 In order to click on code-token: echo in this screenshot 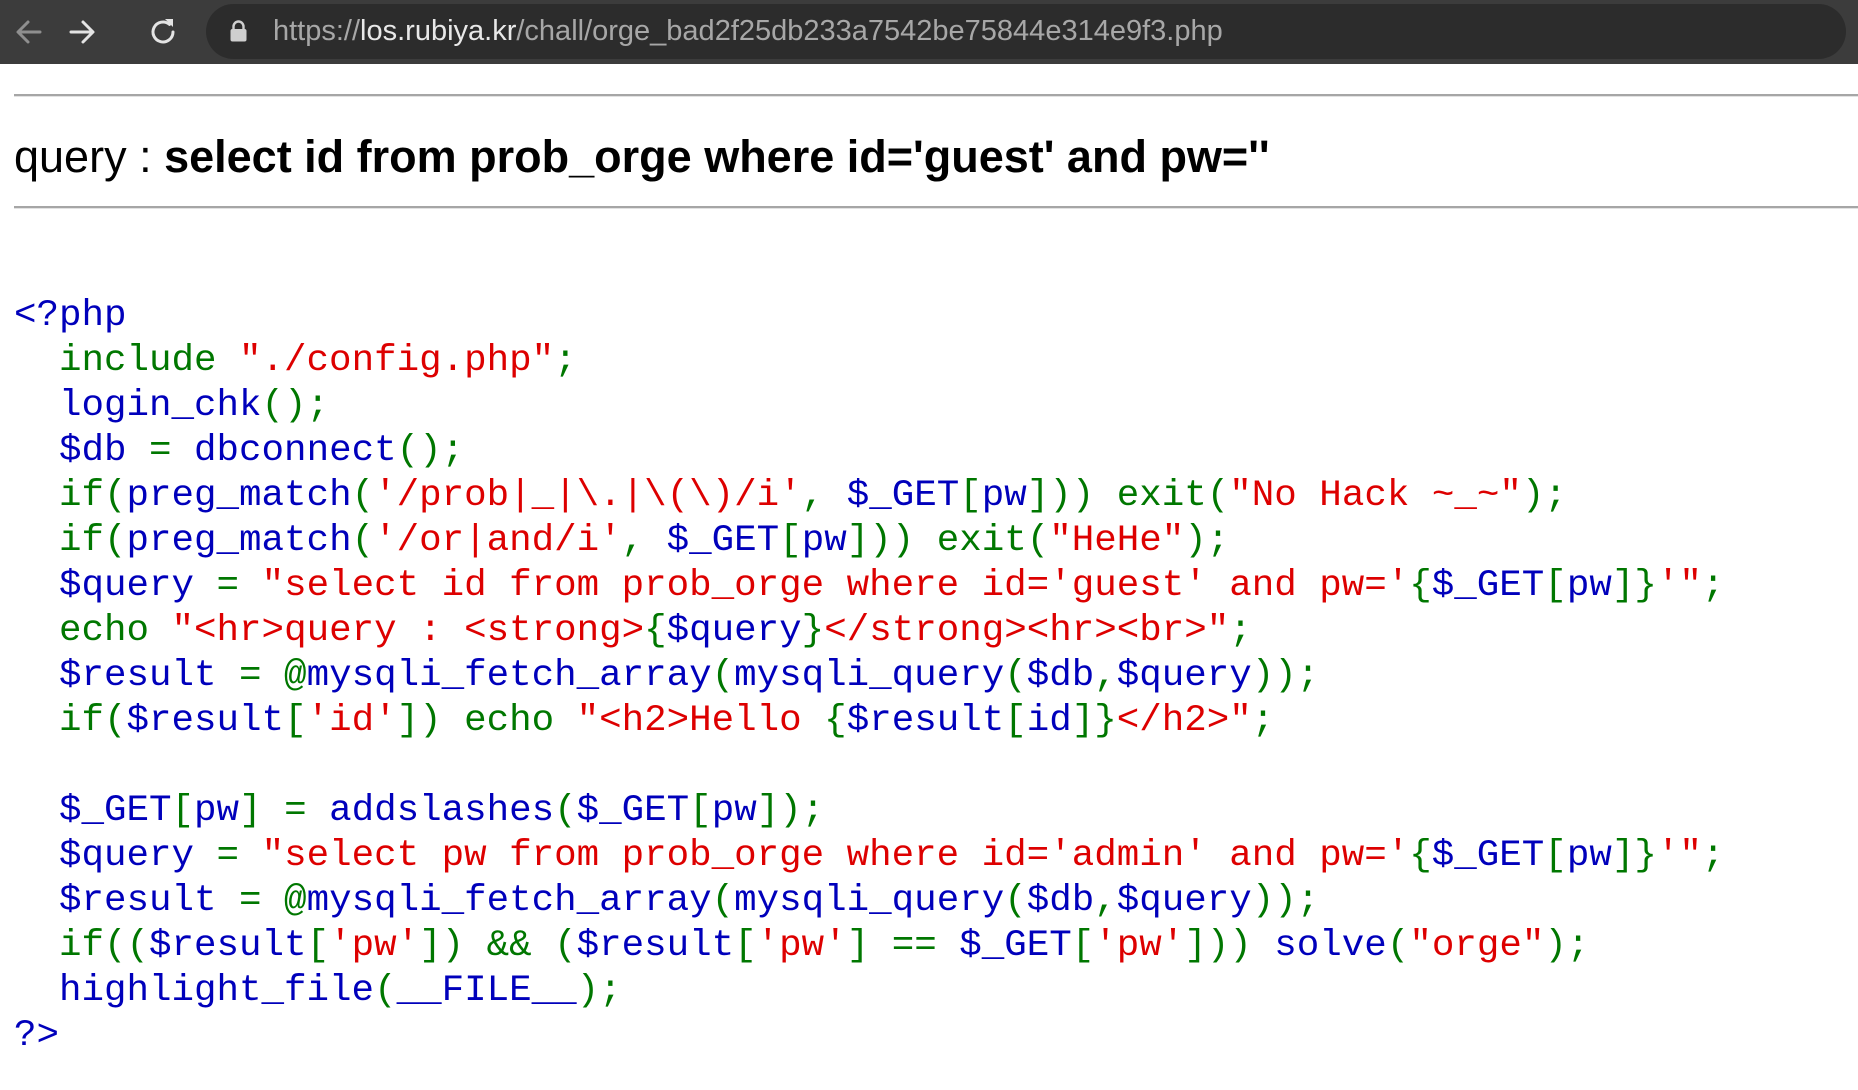, I will do `click(115, 631)`.